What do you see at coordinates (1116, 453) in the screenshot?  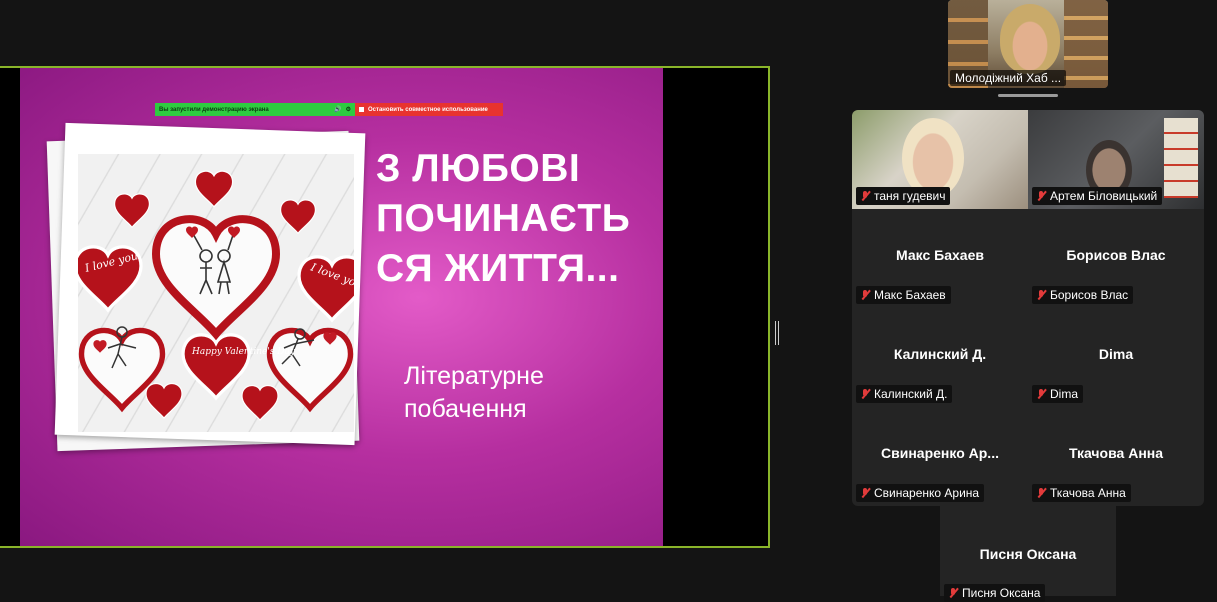 I see `participant-display-name: Ткачова Анна` at bounding box center [1116, 453].